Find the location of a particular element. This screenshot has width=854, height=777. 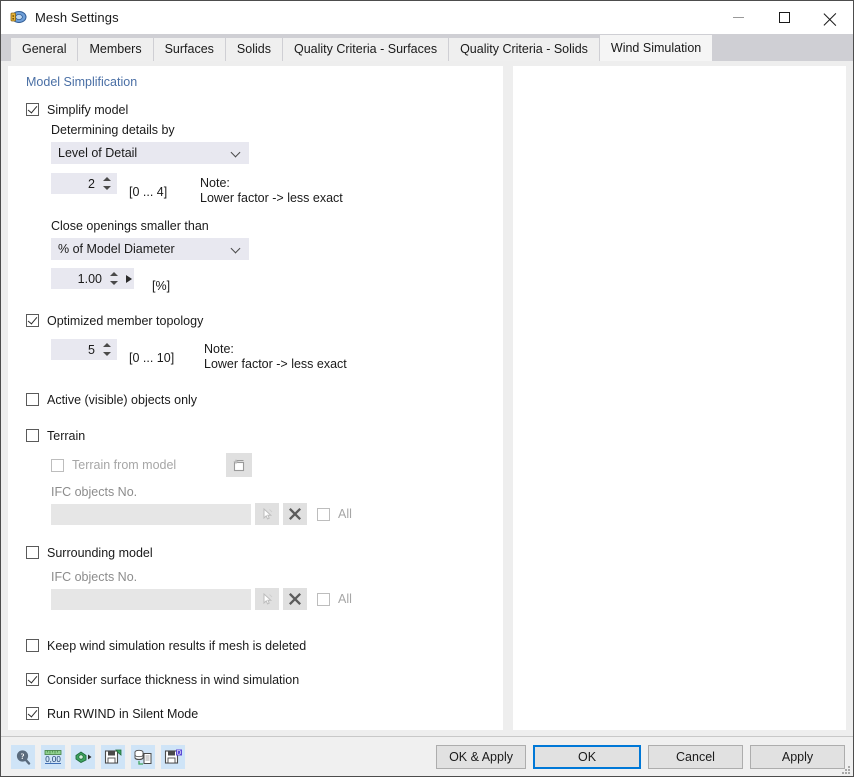

surrounding-clear-button is located at coordinates (295, 599).